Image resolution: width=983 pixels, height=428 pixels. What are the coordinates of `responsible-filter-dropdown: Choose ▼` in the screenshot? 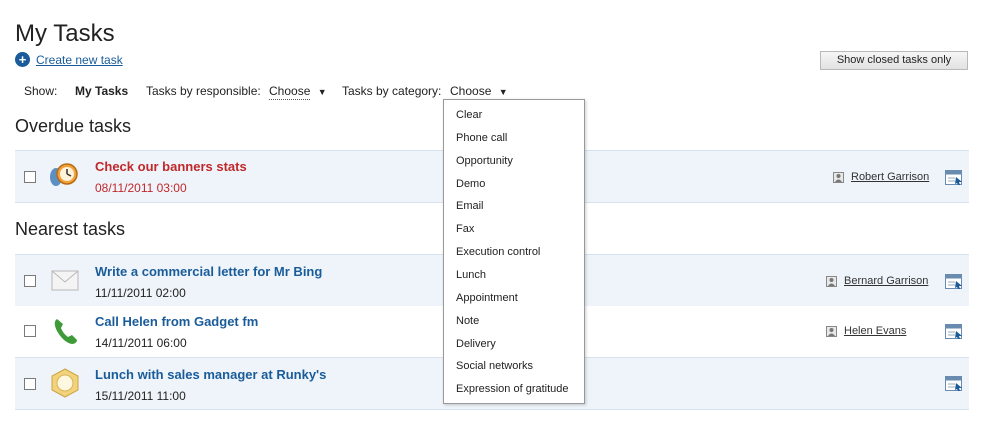 It's located at (298, 92).